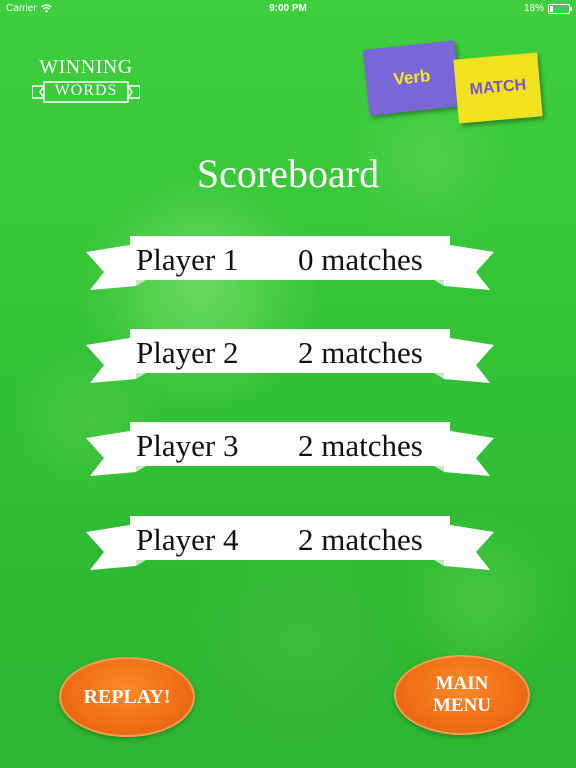  I want to click on score-text: Player 4 2 matches, so click(290, 540).